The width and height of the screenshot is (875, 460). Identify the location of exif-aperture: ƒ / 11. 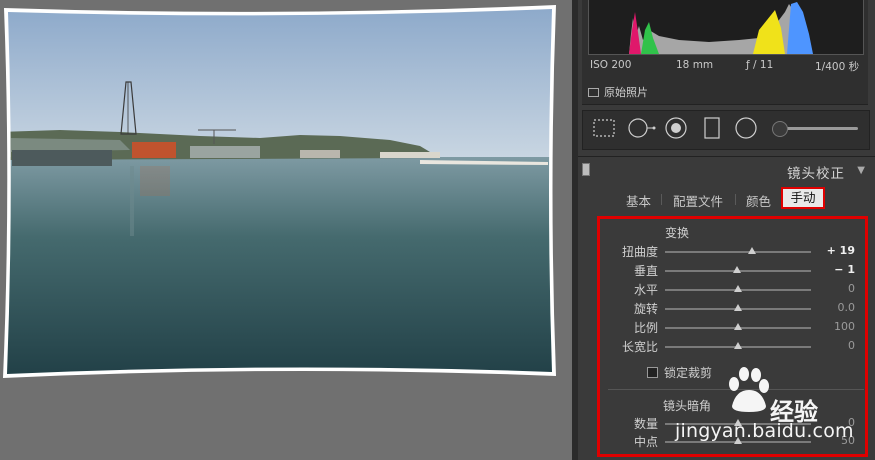
(760, 65).